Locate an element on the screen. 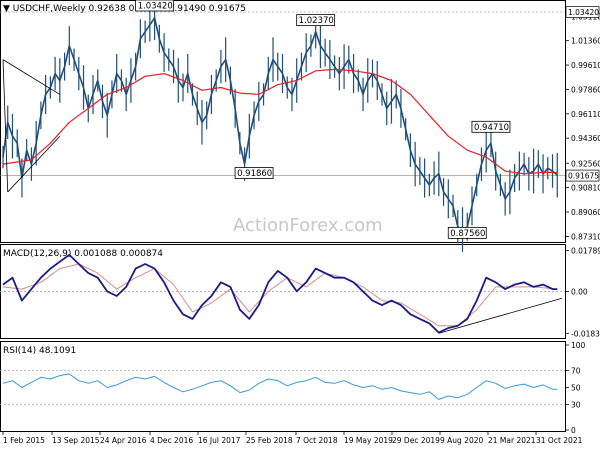 The height and width of the screenshot is (454, 600). x-tick-label: 4 Dec 2016 is located at coordinates (171, 440).